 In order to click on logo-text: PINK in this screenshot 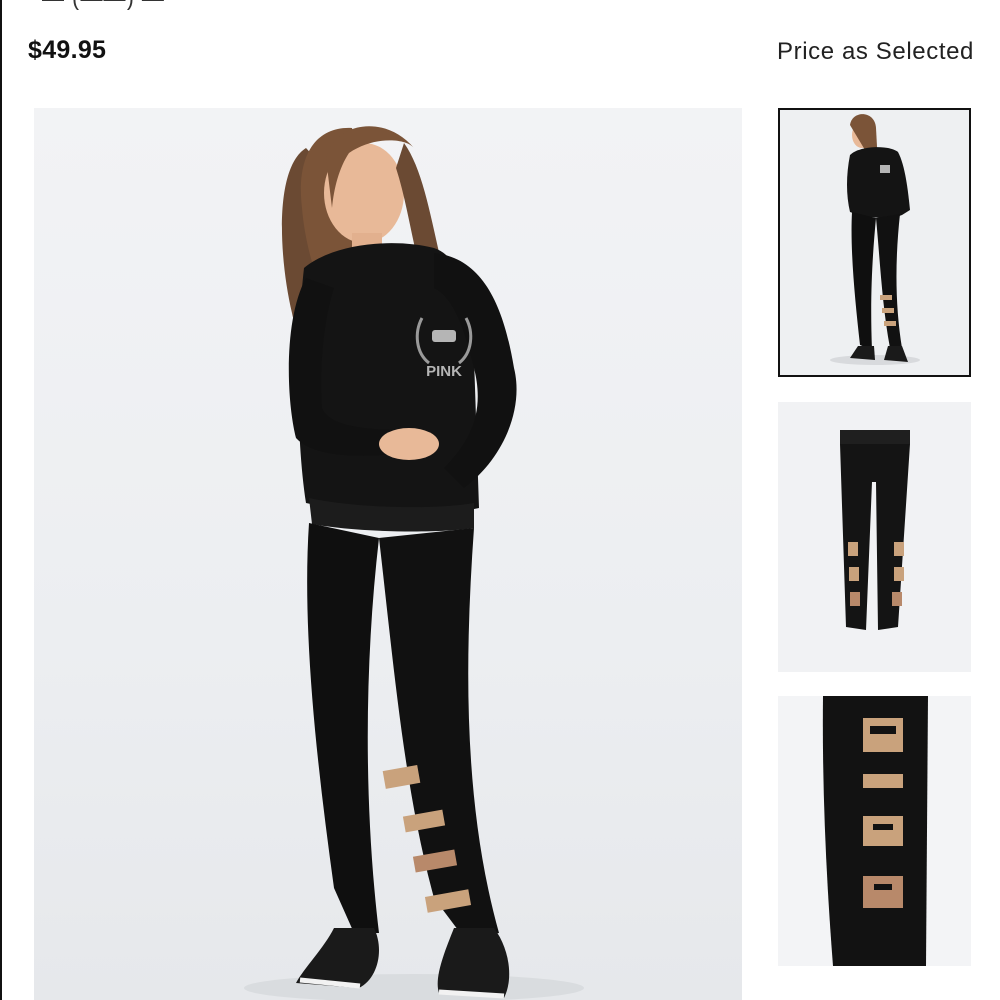, I will do `click(444, 371)`.